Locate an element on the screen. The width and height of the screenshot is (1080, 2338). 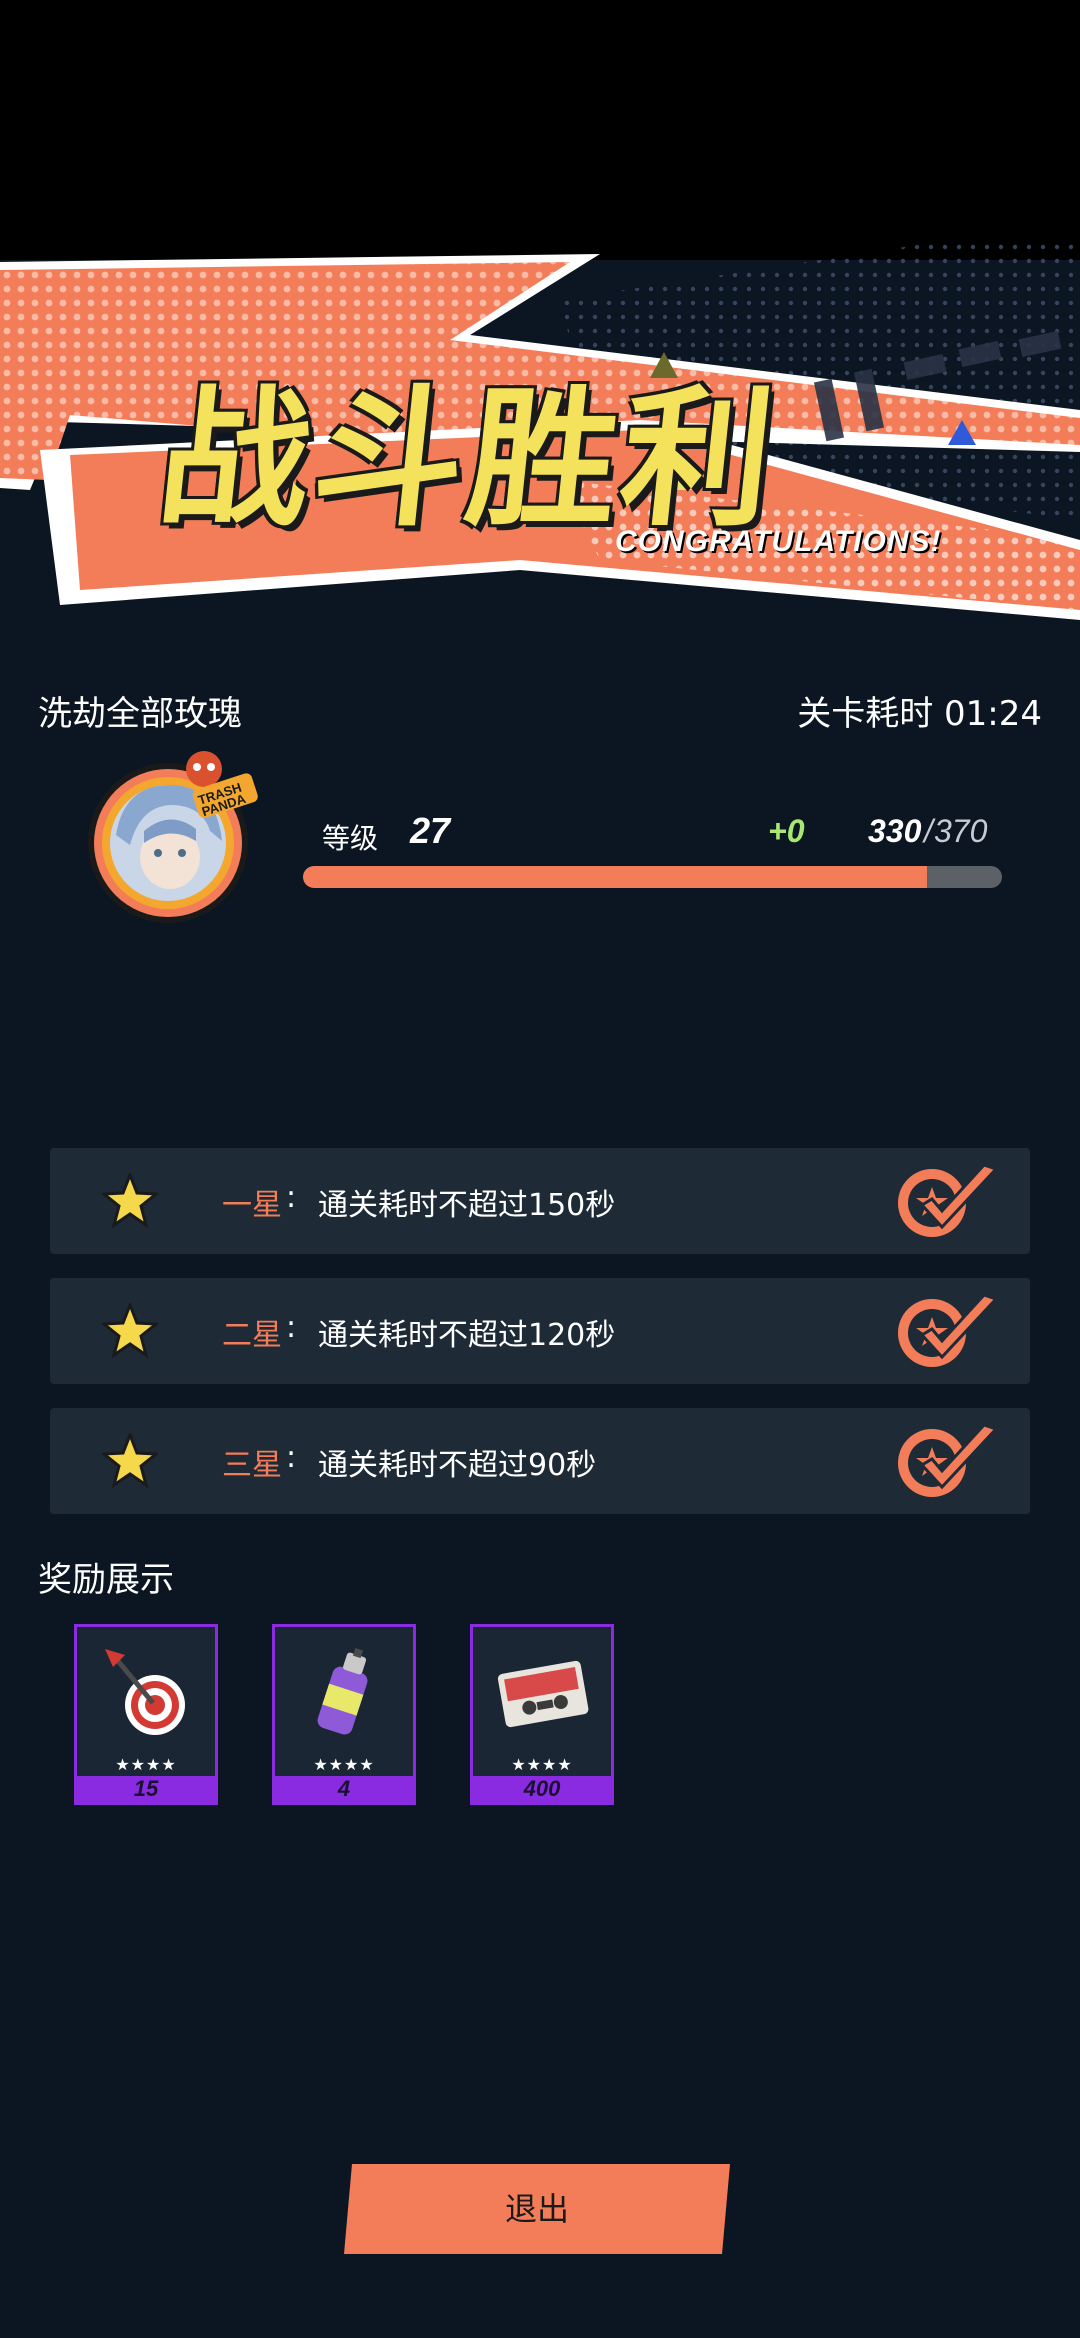
exp-gain: +0 is located at coordinates (786, 831).